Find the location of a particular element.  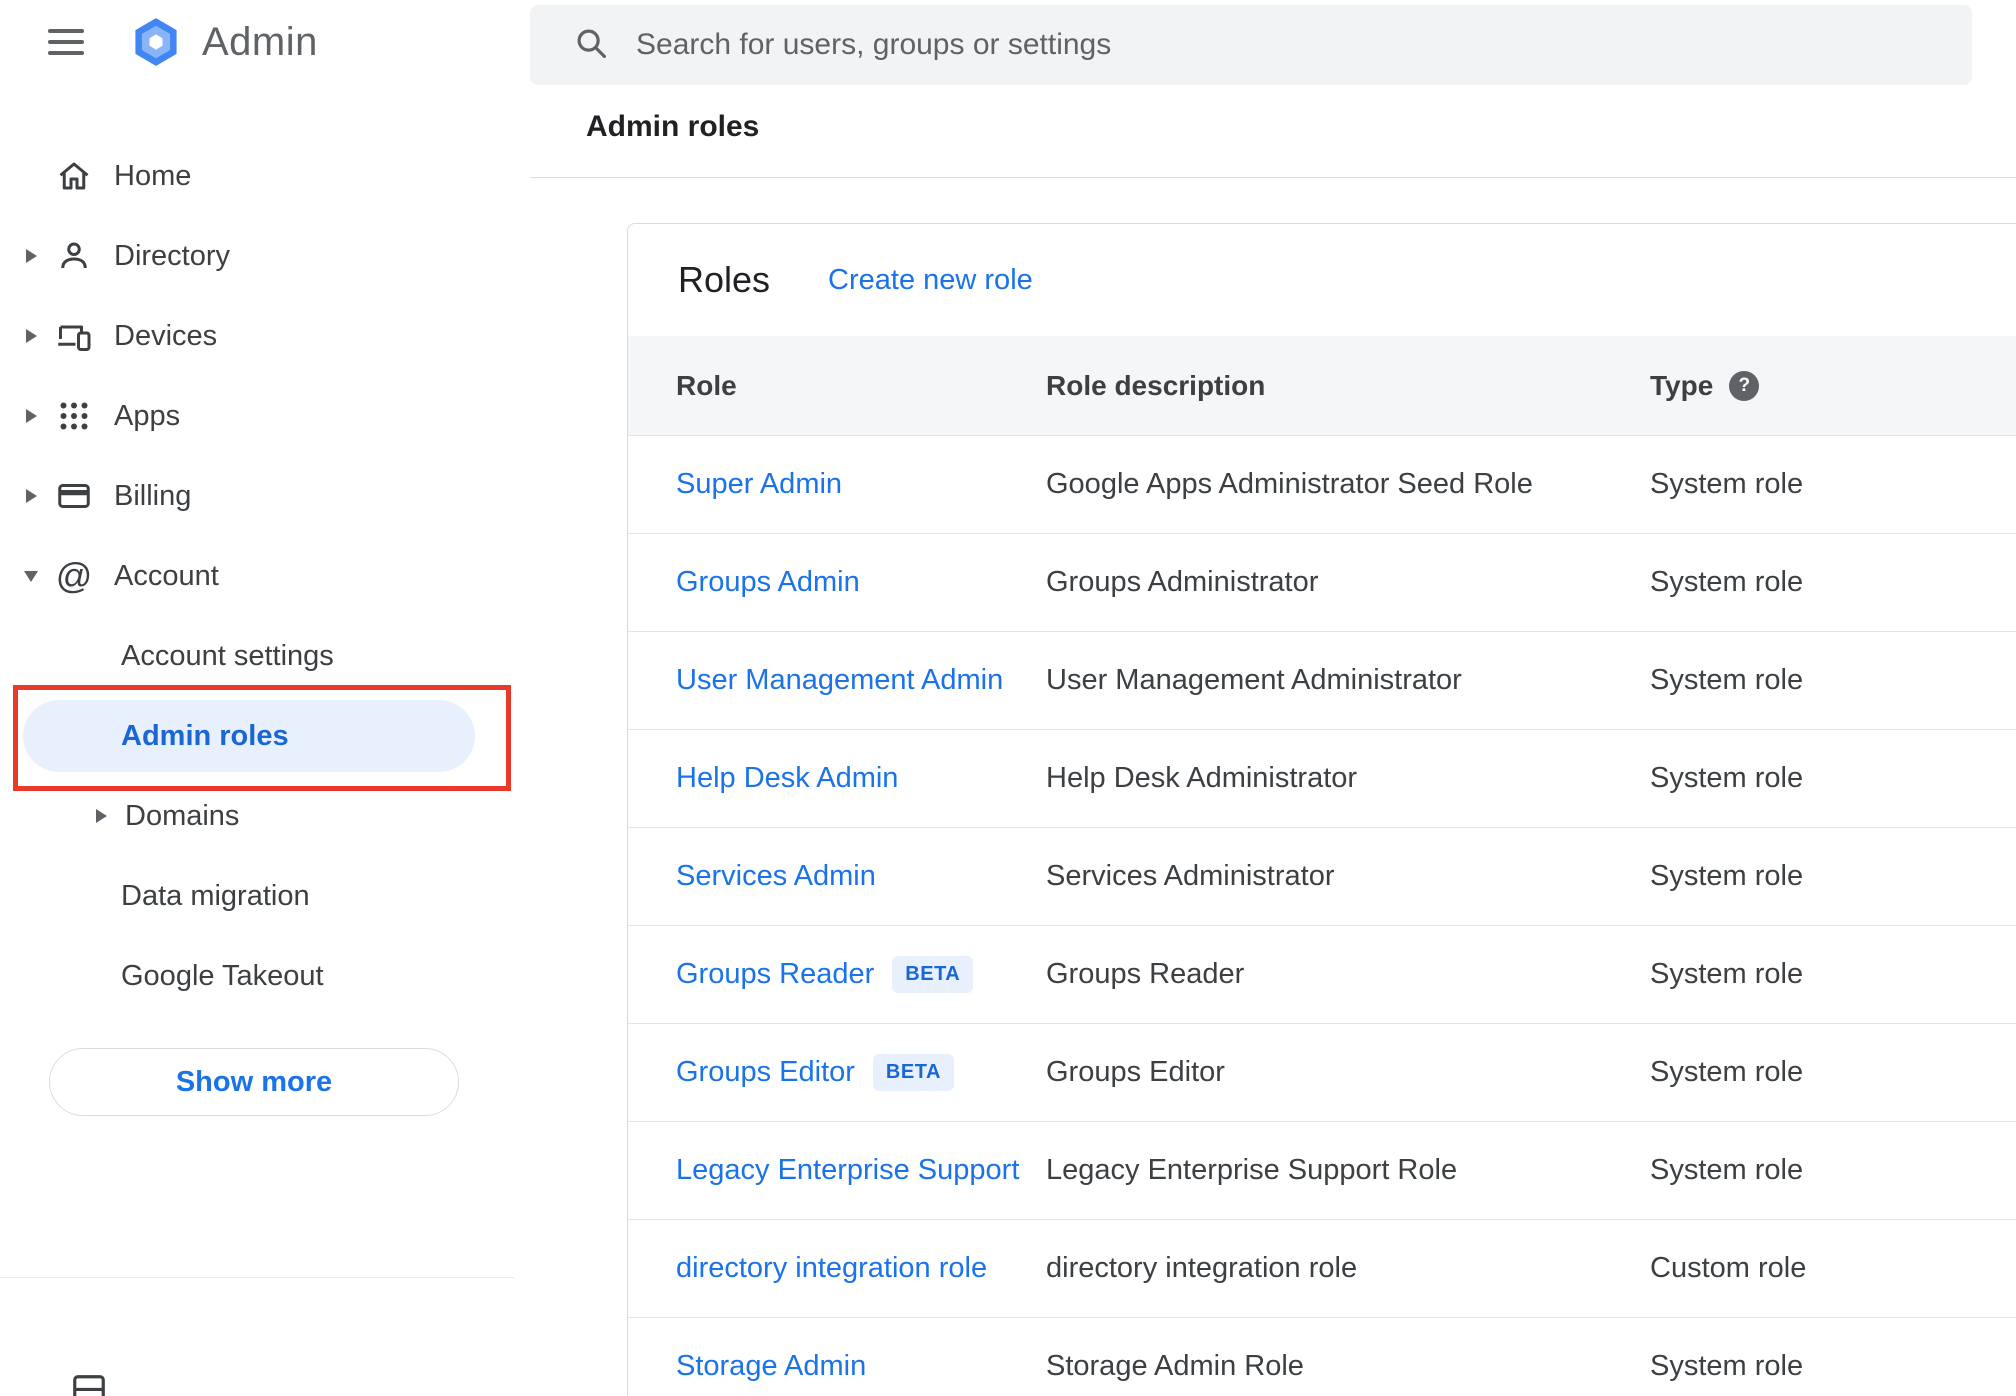

role-description: Groups Reader is located at coordinates (1145, 974).